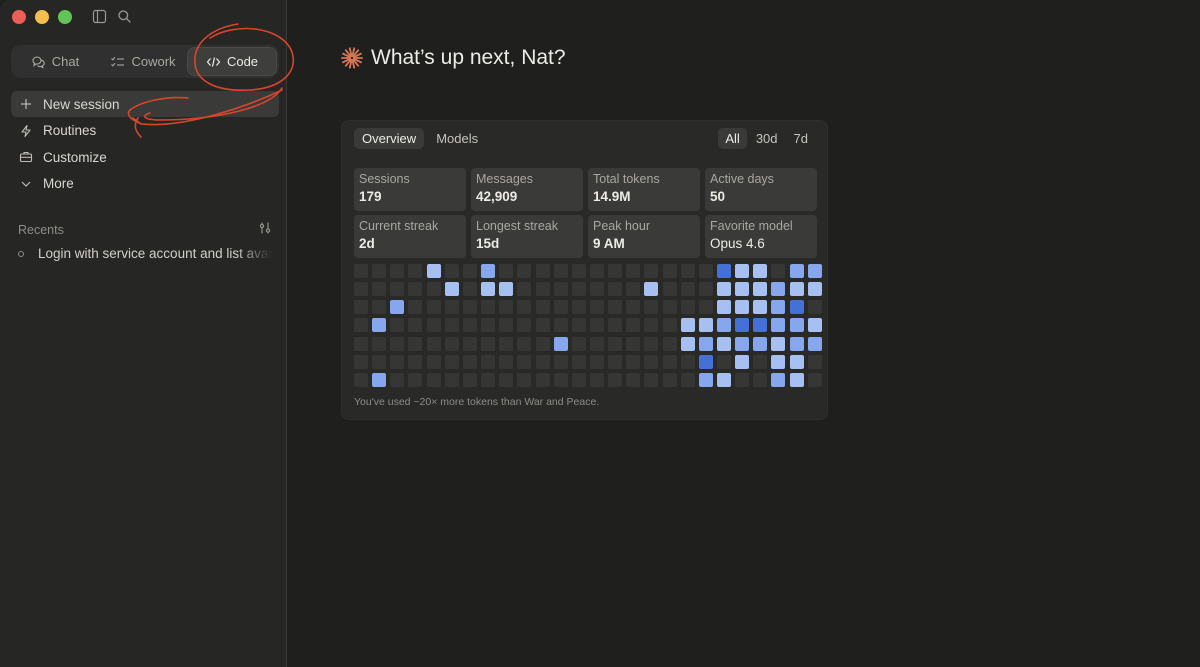  I want to click on mode-cowork-button: Cowork, so click(143, 61).